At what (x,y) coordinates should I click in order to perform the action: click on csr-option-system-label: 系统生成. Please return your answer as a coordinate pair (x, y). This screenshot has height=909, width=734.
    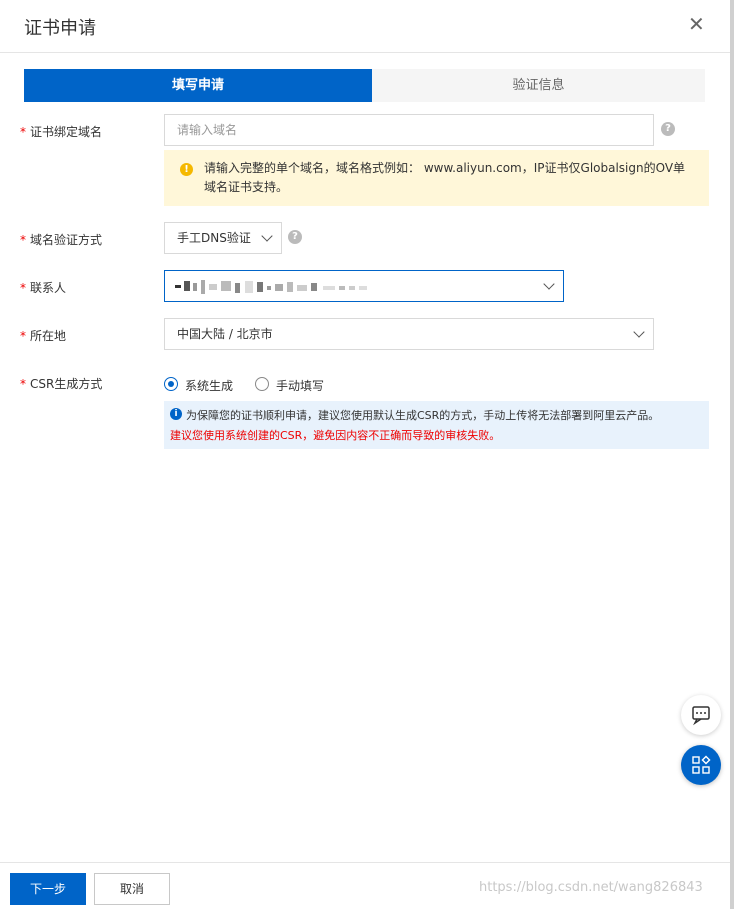
    Looking at the image, I should click on (209, 385).